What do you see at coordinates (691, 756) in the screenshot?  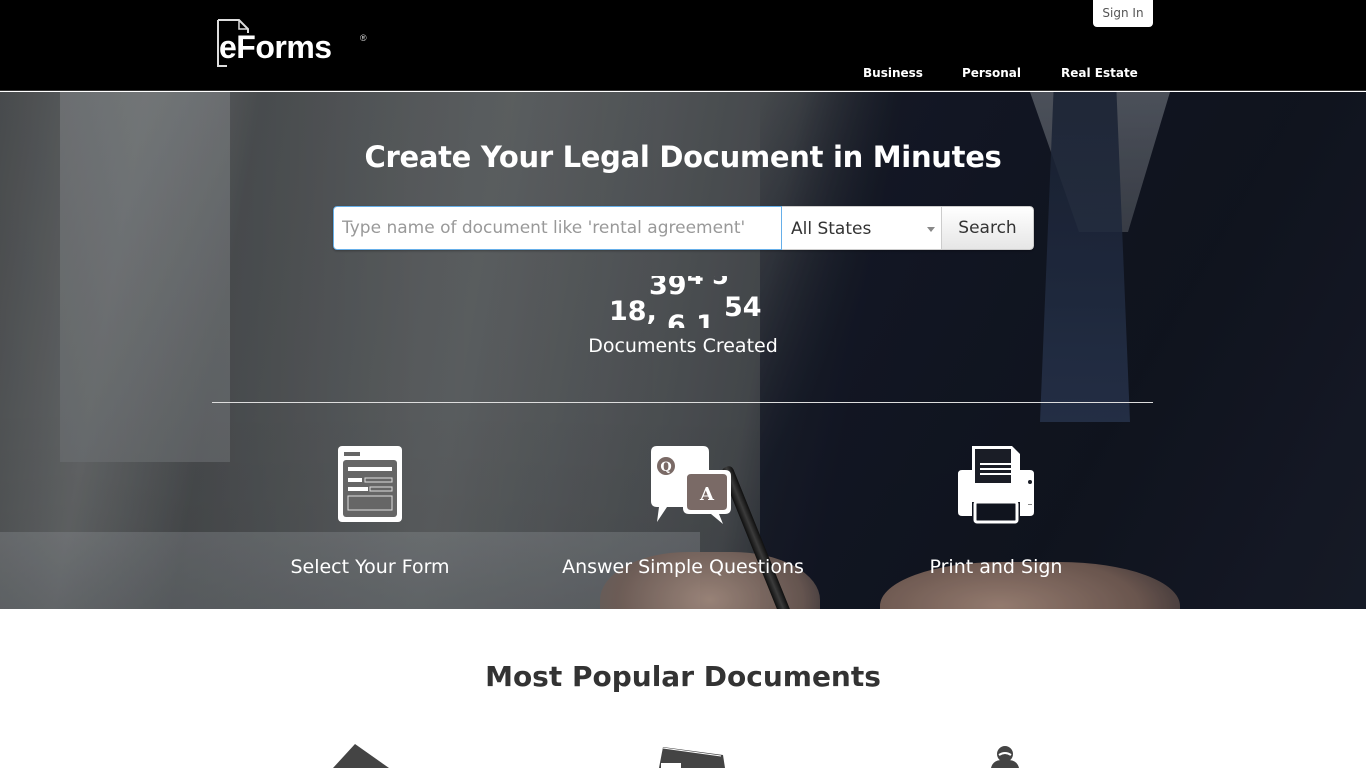 I see `document-stack-icon` at bounding box center [691, 756].